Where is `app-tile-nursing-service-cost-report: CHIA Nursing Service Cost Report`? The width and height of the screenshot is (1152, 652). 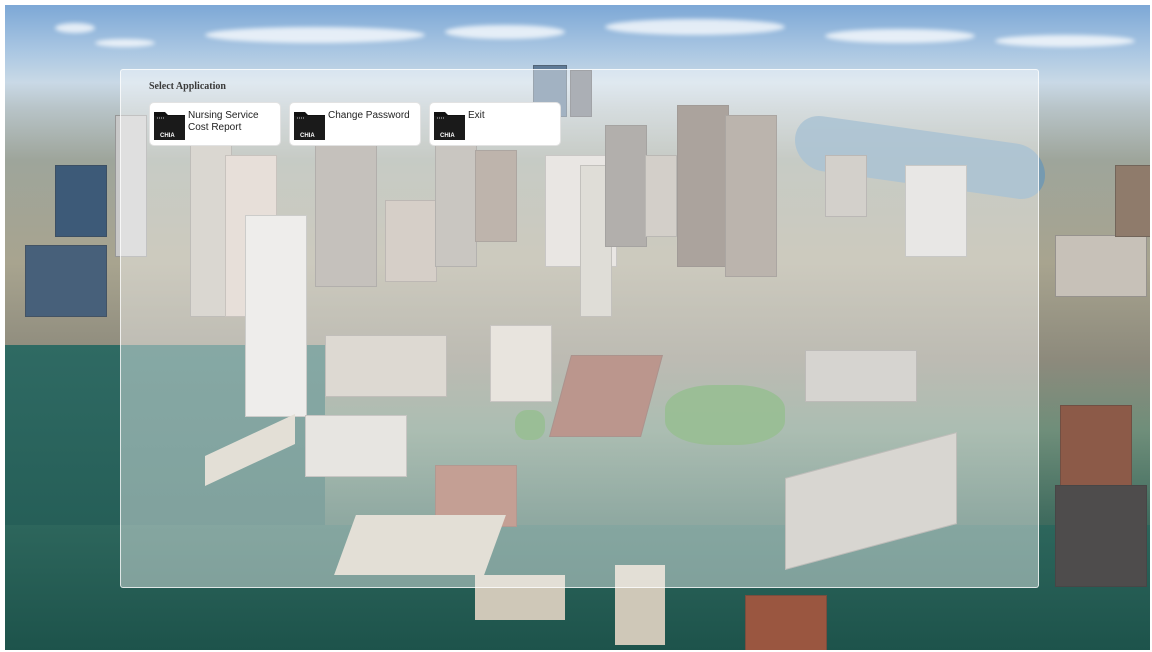 app-tile-nursing-service-cost-report: CHIA Nursing Service Cost Report is located at coordinates (215, 124).